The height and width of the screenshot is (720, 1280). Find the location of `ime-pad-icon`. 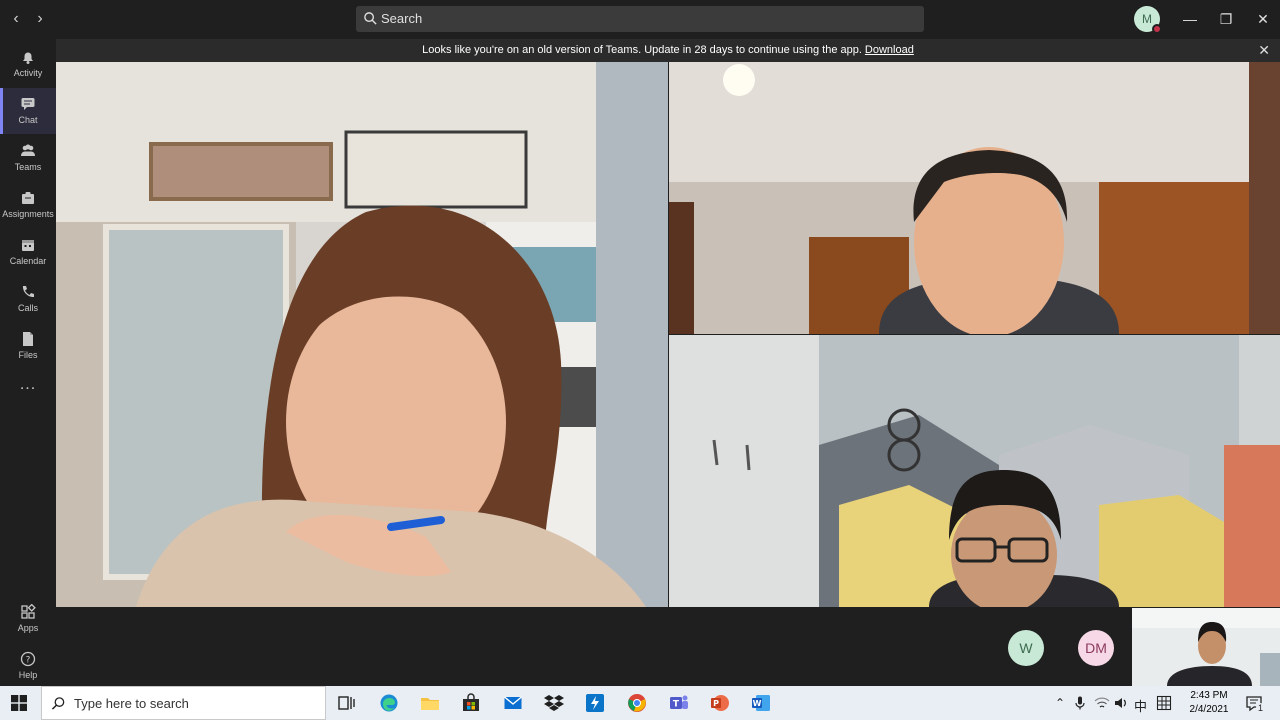

ime-pad-icon is located at coordinates (1164, 703).